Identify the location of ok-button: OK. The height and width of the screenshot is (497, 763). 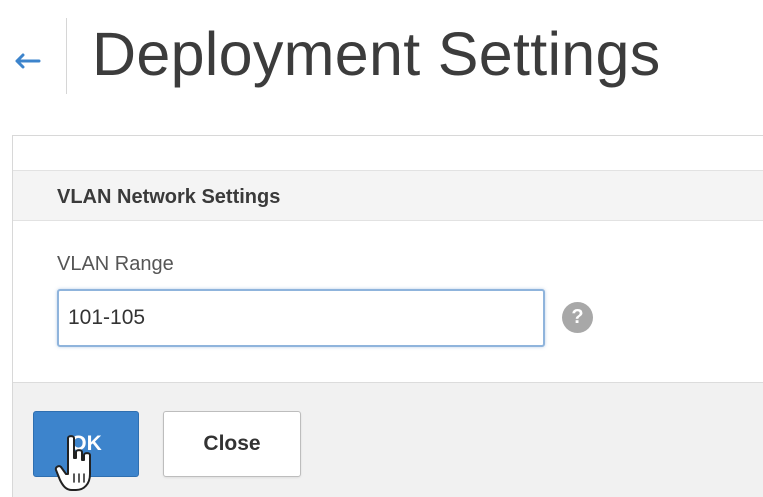
(86, 444).